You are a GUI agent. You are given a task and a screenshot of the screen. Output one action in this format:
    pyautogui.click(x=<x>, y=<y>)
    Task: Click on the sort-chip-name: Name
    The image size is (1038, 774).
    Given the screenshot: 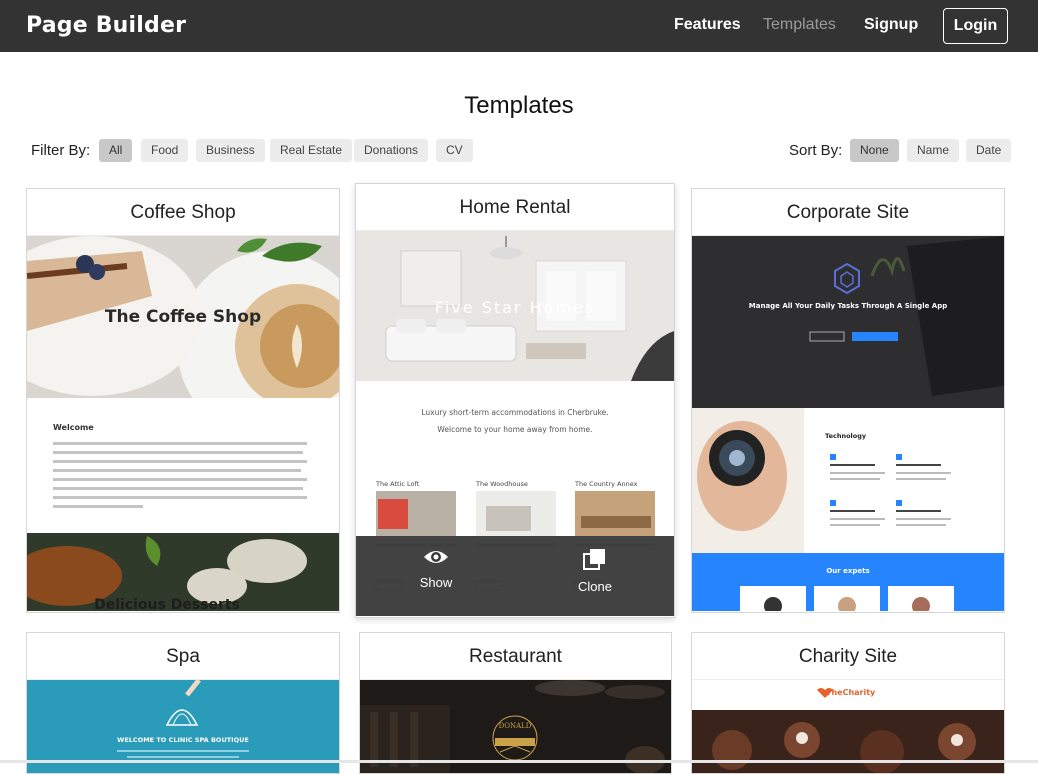 What is the action you would take?
    pyautogui.click(x=933, y=150)
    